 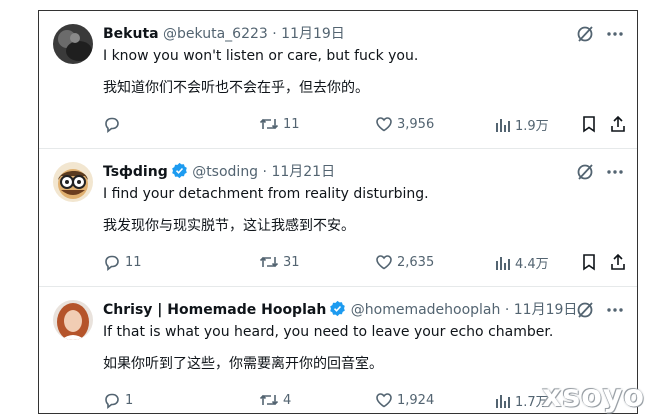 What do you see at coordinates (303, 172) in the screenshot?
I see `timestamp: 11月21日` at bounding box center [303, 172].